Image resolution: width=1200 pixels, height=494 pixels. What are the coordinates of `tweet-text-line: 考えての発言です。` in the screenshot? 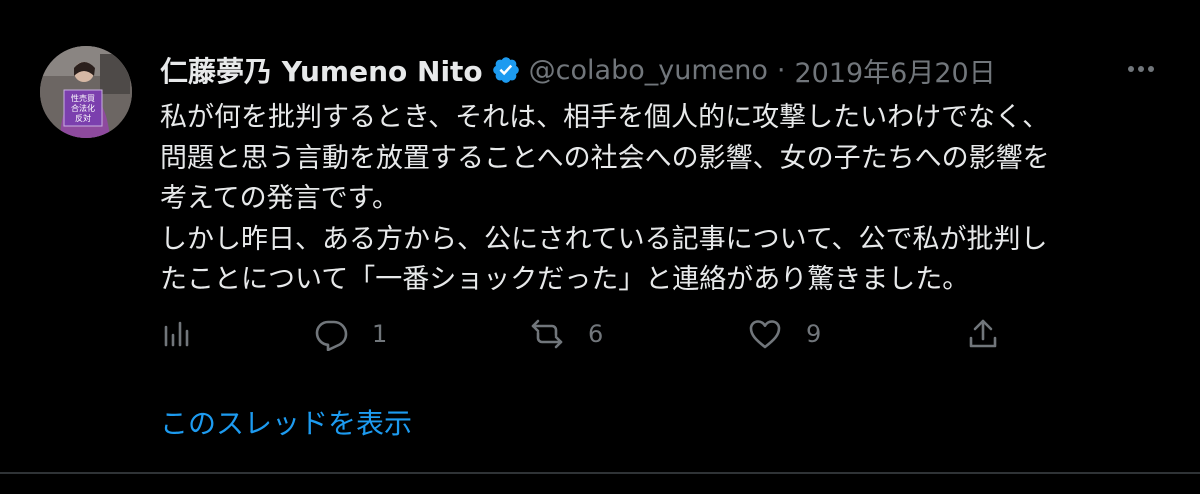 It's located at (279, 198).